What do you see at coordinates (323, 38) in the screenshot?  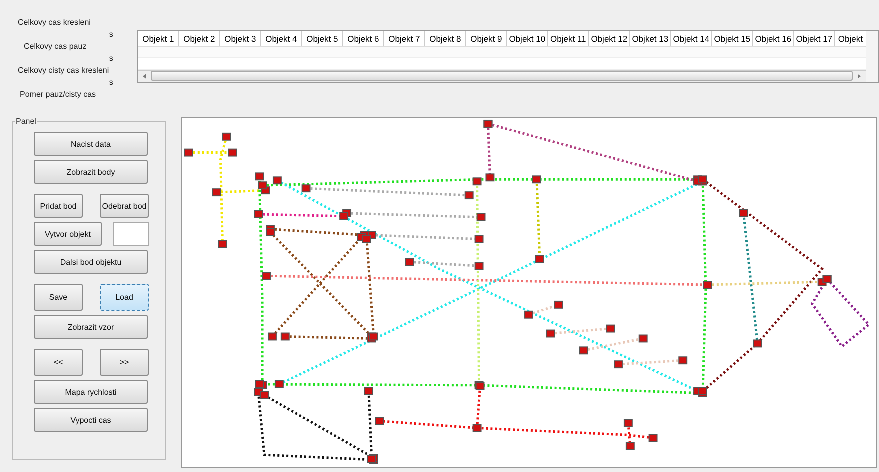 I see `column-header: Objekt 5` at bounding box center [323, 38].